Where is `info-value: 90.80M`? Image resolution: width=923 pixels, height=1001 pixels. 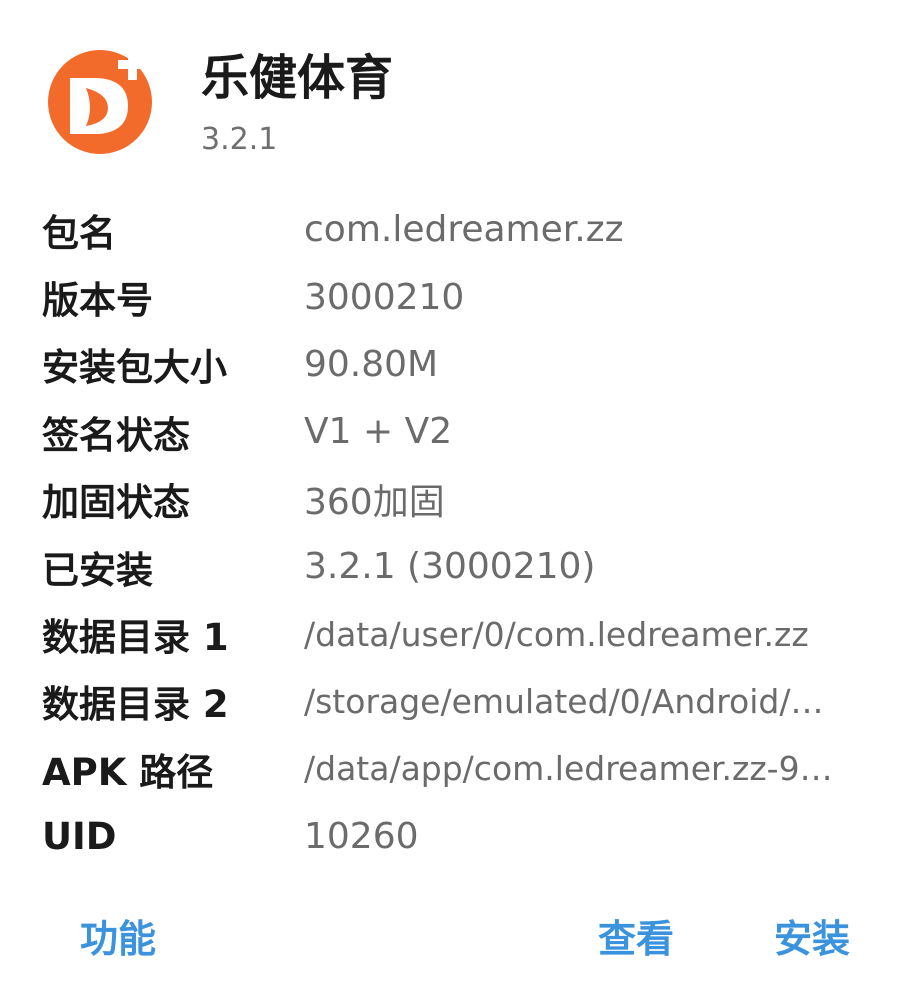 info-value: 90.80M is located at coordinates (371, 364).